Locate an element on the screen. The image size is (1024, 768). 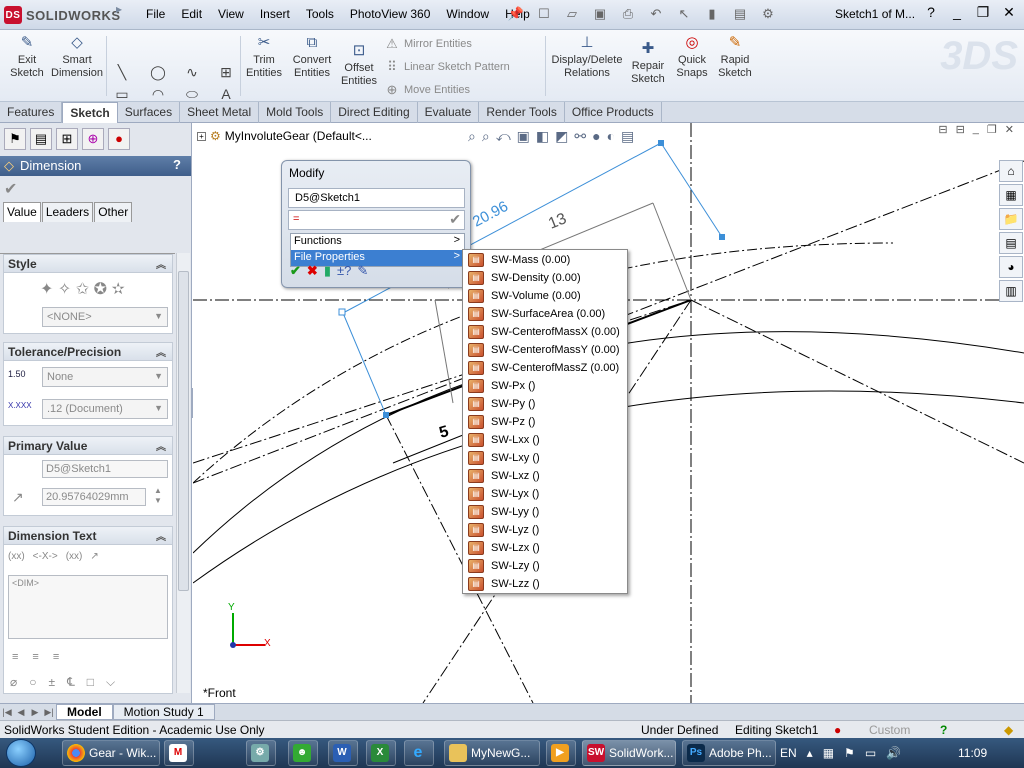
square-icon: □ is located at coordinates (90, 682).